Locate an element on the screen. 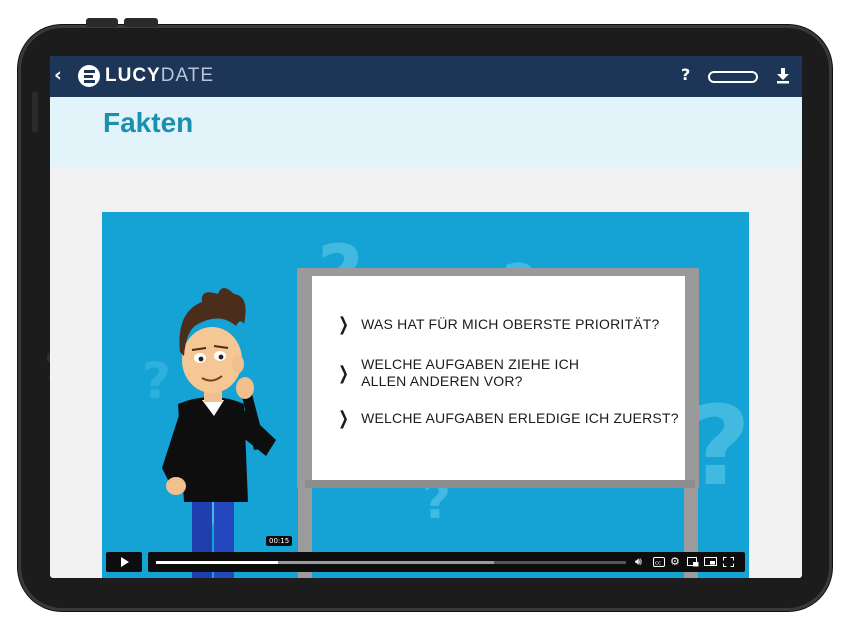  brand-name: LUCYDATE is located at coordinates (159, 76).